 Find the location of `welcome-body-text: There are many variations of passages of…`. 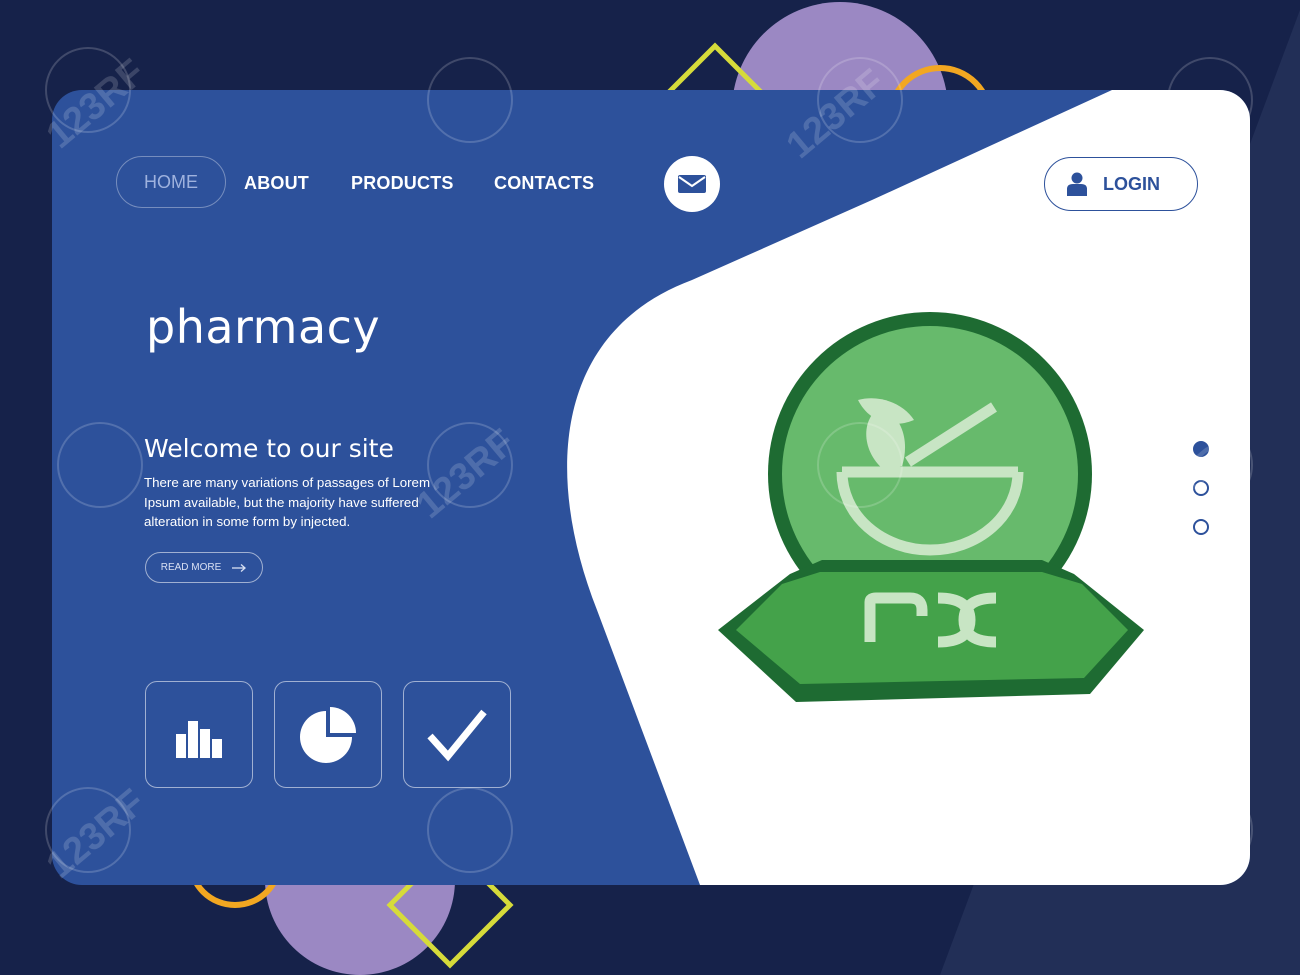

welcome-body-text: There are many variations of passages of… is located at coordinates (287, 502).